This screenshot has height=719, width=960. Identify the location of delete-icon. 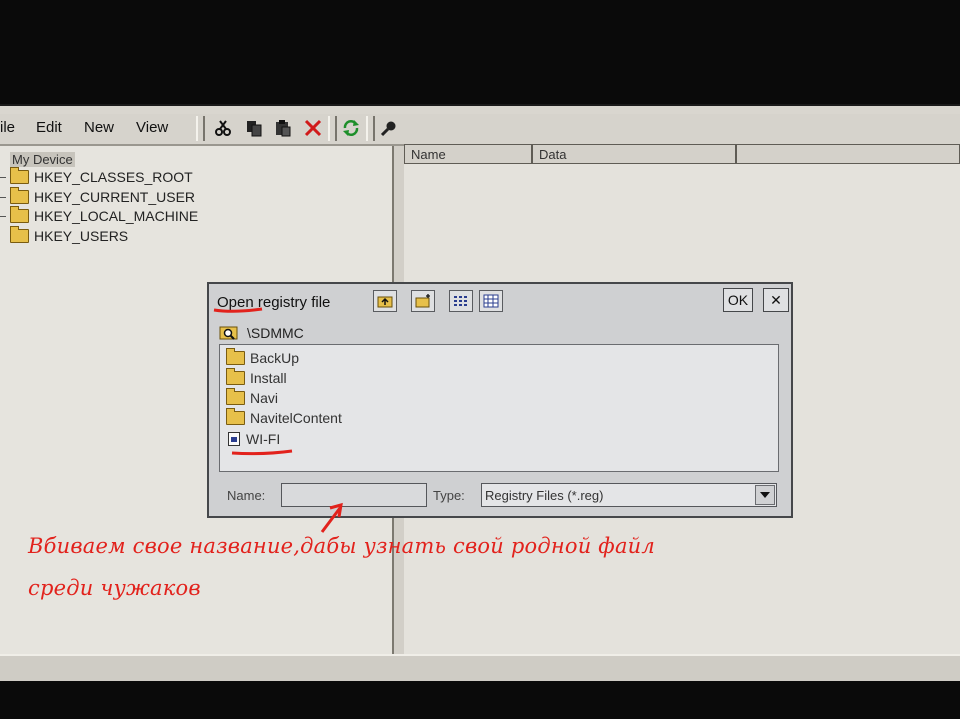
(313, 128).